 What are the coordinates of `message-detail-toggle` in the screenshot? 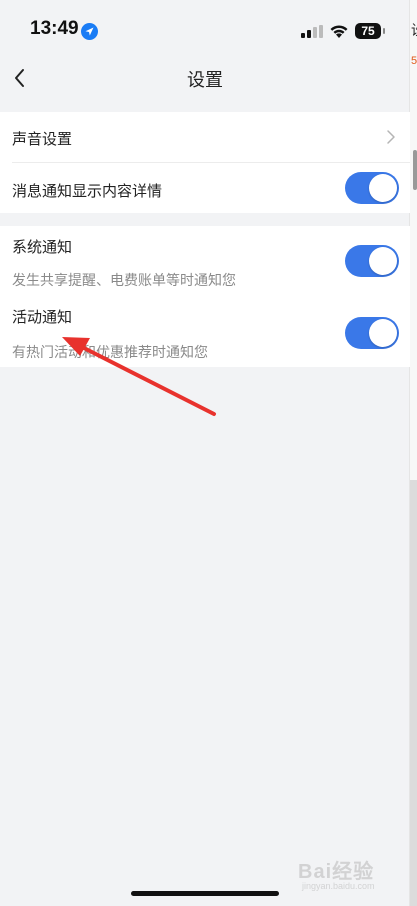 It's located at (372, 188).